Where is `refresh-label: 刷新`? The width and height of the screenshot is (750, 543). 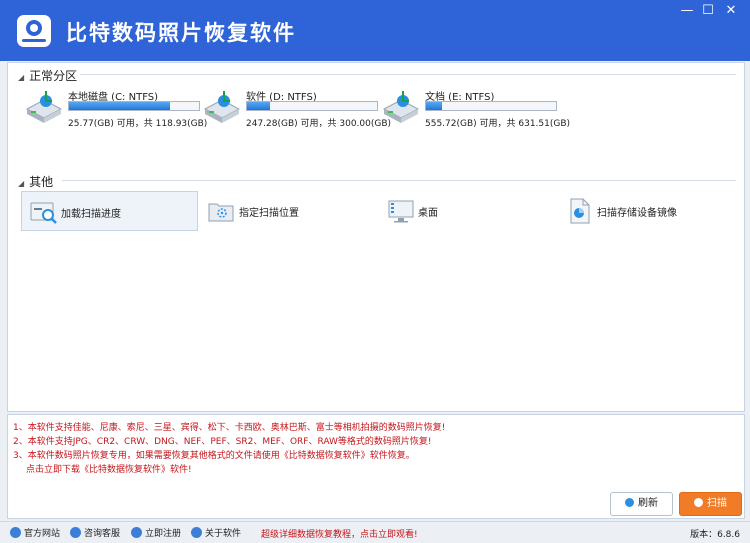
refresh-label: 刷新 is located at coordinates (648, 503).